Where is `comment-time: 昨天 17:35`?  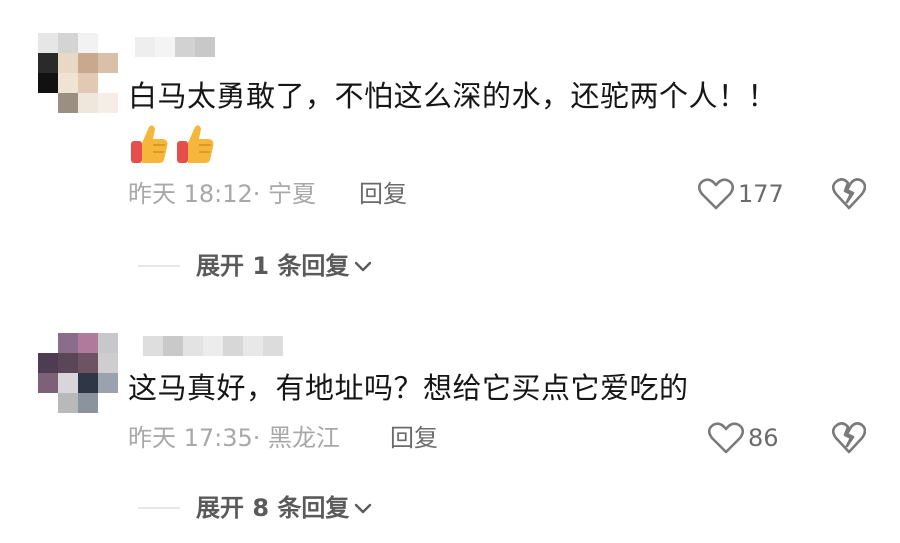 comment-time: 昨天 17:35 is located at coordinates (190, 438).